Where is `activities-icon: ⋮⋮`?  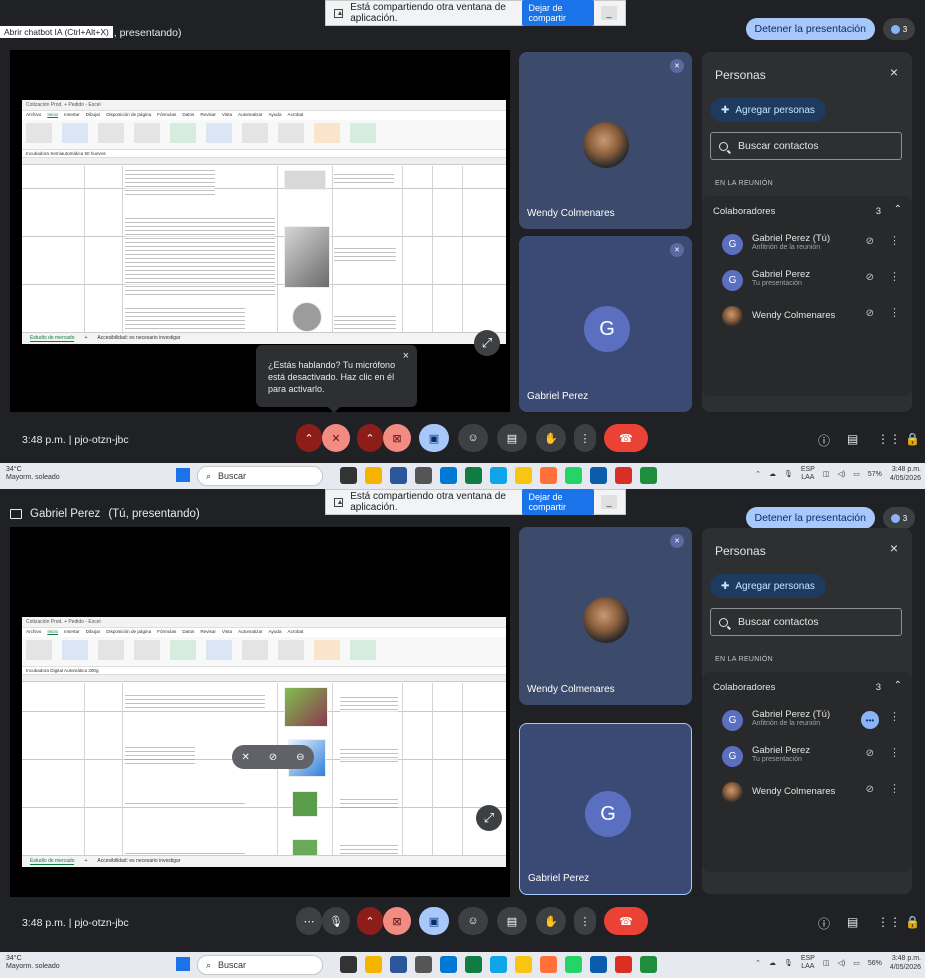 activities-icon: ⋮⋮ is located at coordinates (889, 439).